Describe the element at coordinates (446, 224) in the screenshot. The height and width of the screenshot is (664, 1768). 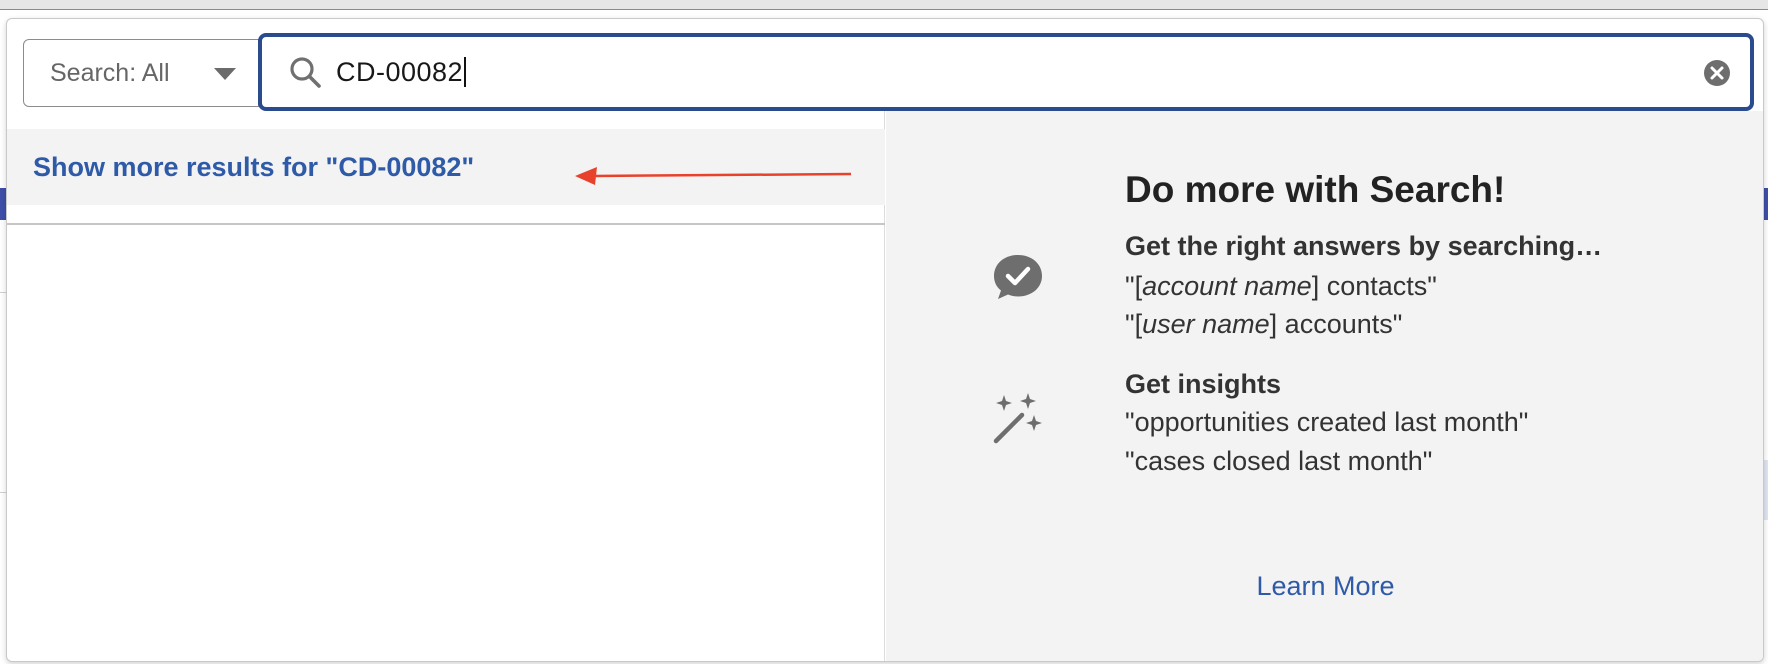
I see `results-divider` at that location.